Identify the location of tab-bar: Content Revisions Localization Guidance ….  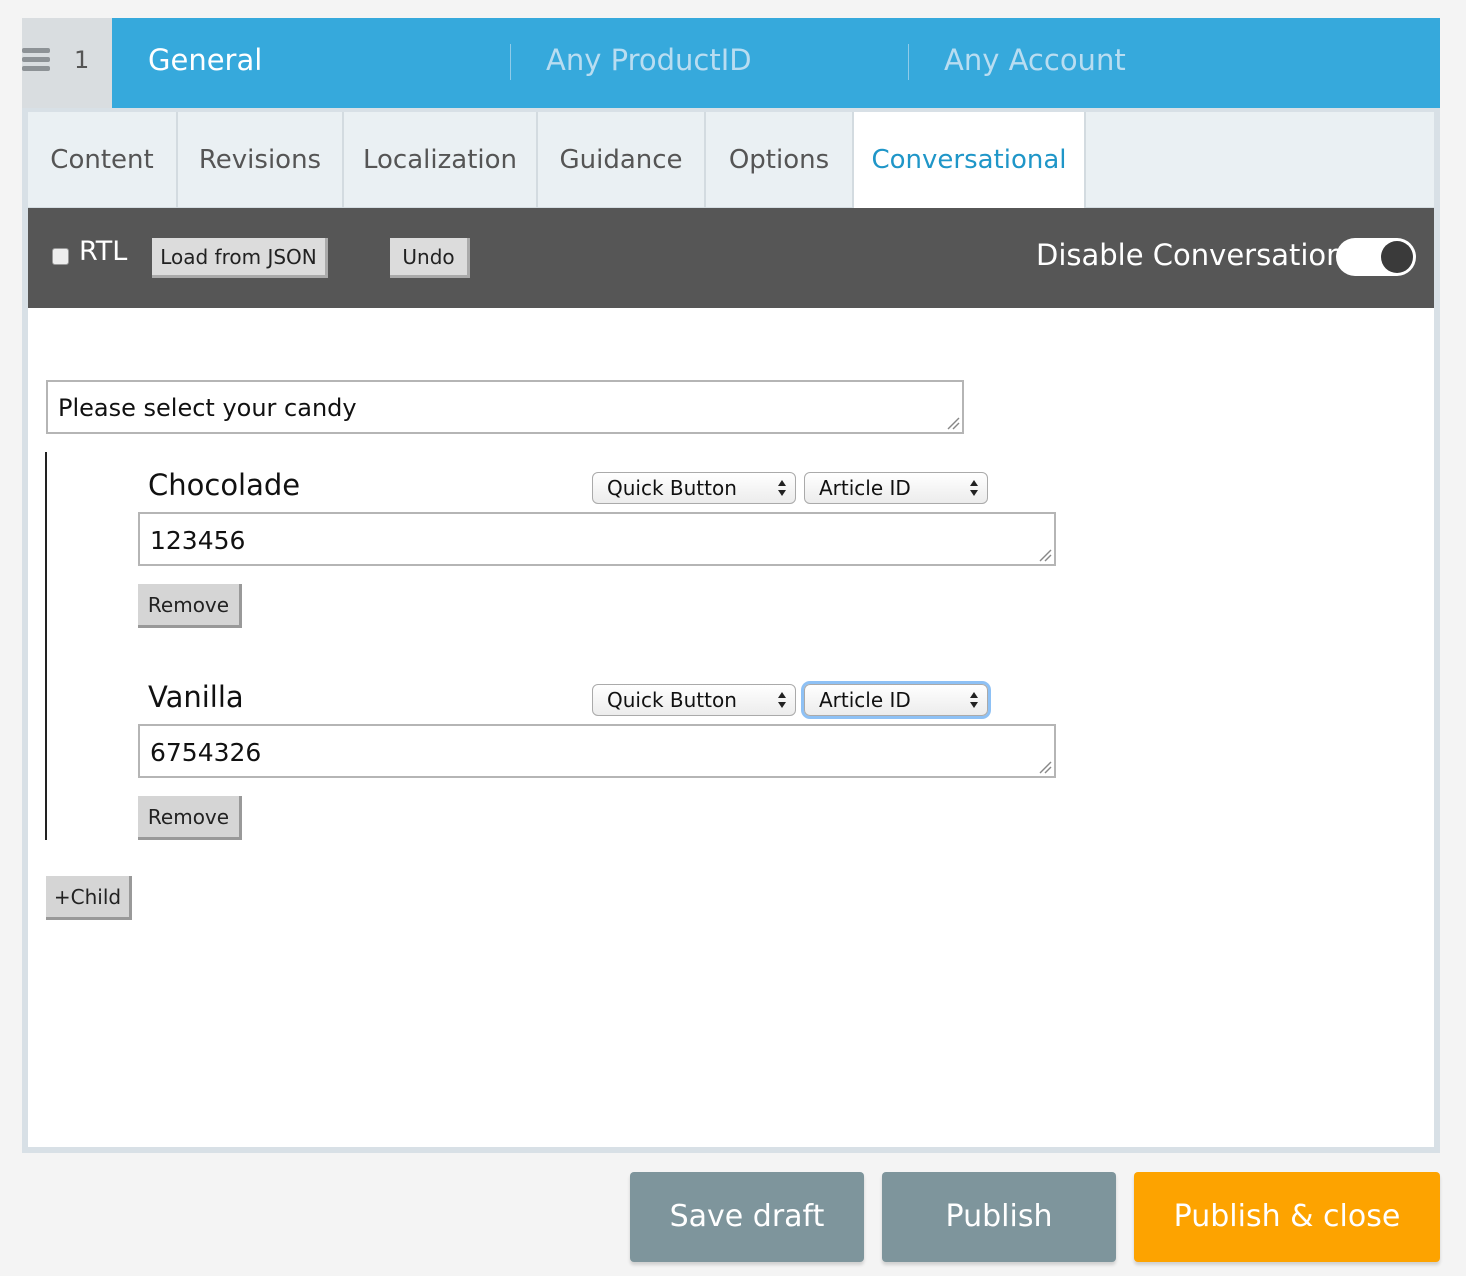
(731, 160).